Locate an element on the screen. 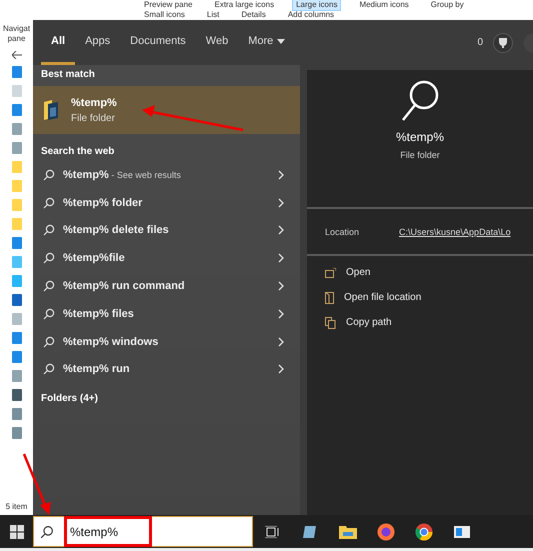 The width and height of the screenshot is (533, 551). location-label: Location is located at coordinates (342, 231).